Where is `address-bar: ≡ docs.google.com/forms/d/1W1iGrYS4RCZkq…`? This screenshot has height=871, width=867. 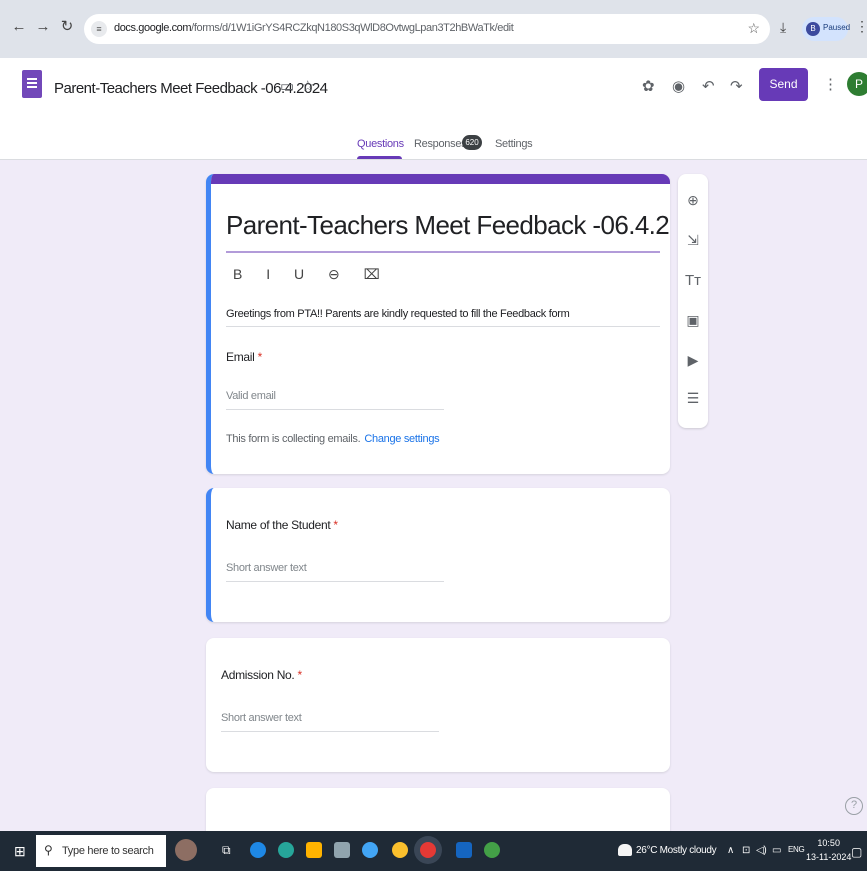 address-bar: ≡ docs.google.com/forms/d/1W1iGrYS4RCZkq… is located at coordinates (427, 29).